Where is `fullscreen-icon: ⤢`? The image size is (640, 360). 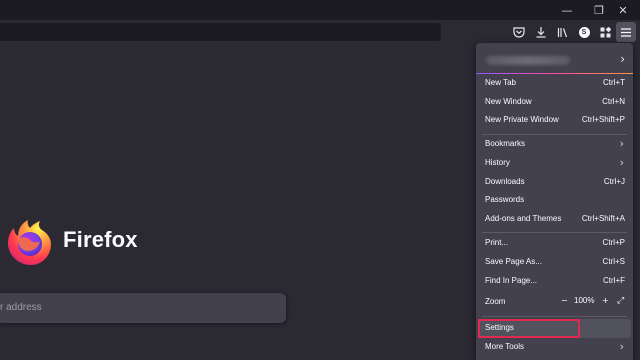
fullscreen-icon: ⤢ is located at coordinates (620, 301).